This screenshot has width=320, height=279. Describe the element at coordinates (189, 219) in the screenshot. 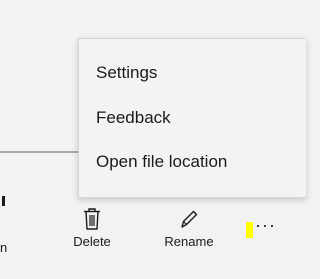

I see `pencil-icon` at that location.